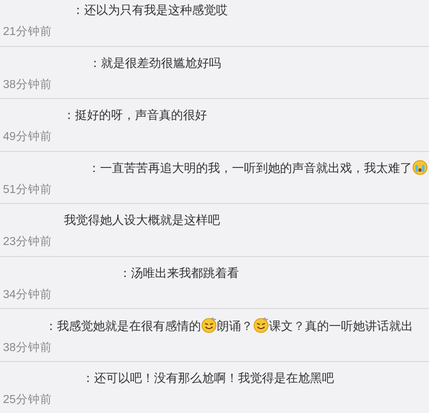 This screenshot has height=413, width=429. Describe the element at coordinates (208, 377) in the screenshot. I see `comment-text: ：还可以吧！没有那么尬啊！我觉得是在尬黑吧` at that location.